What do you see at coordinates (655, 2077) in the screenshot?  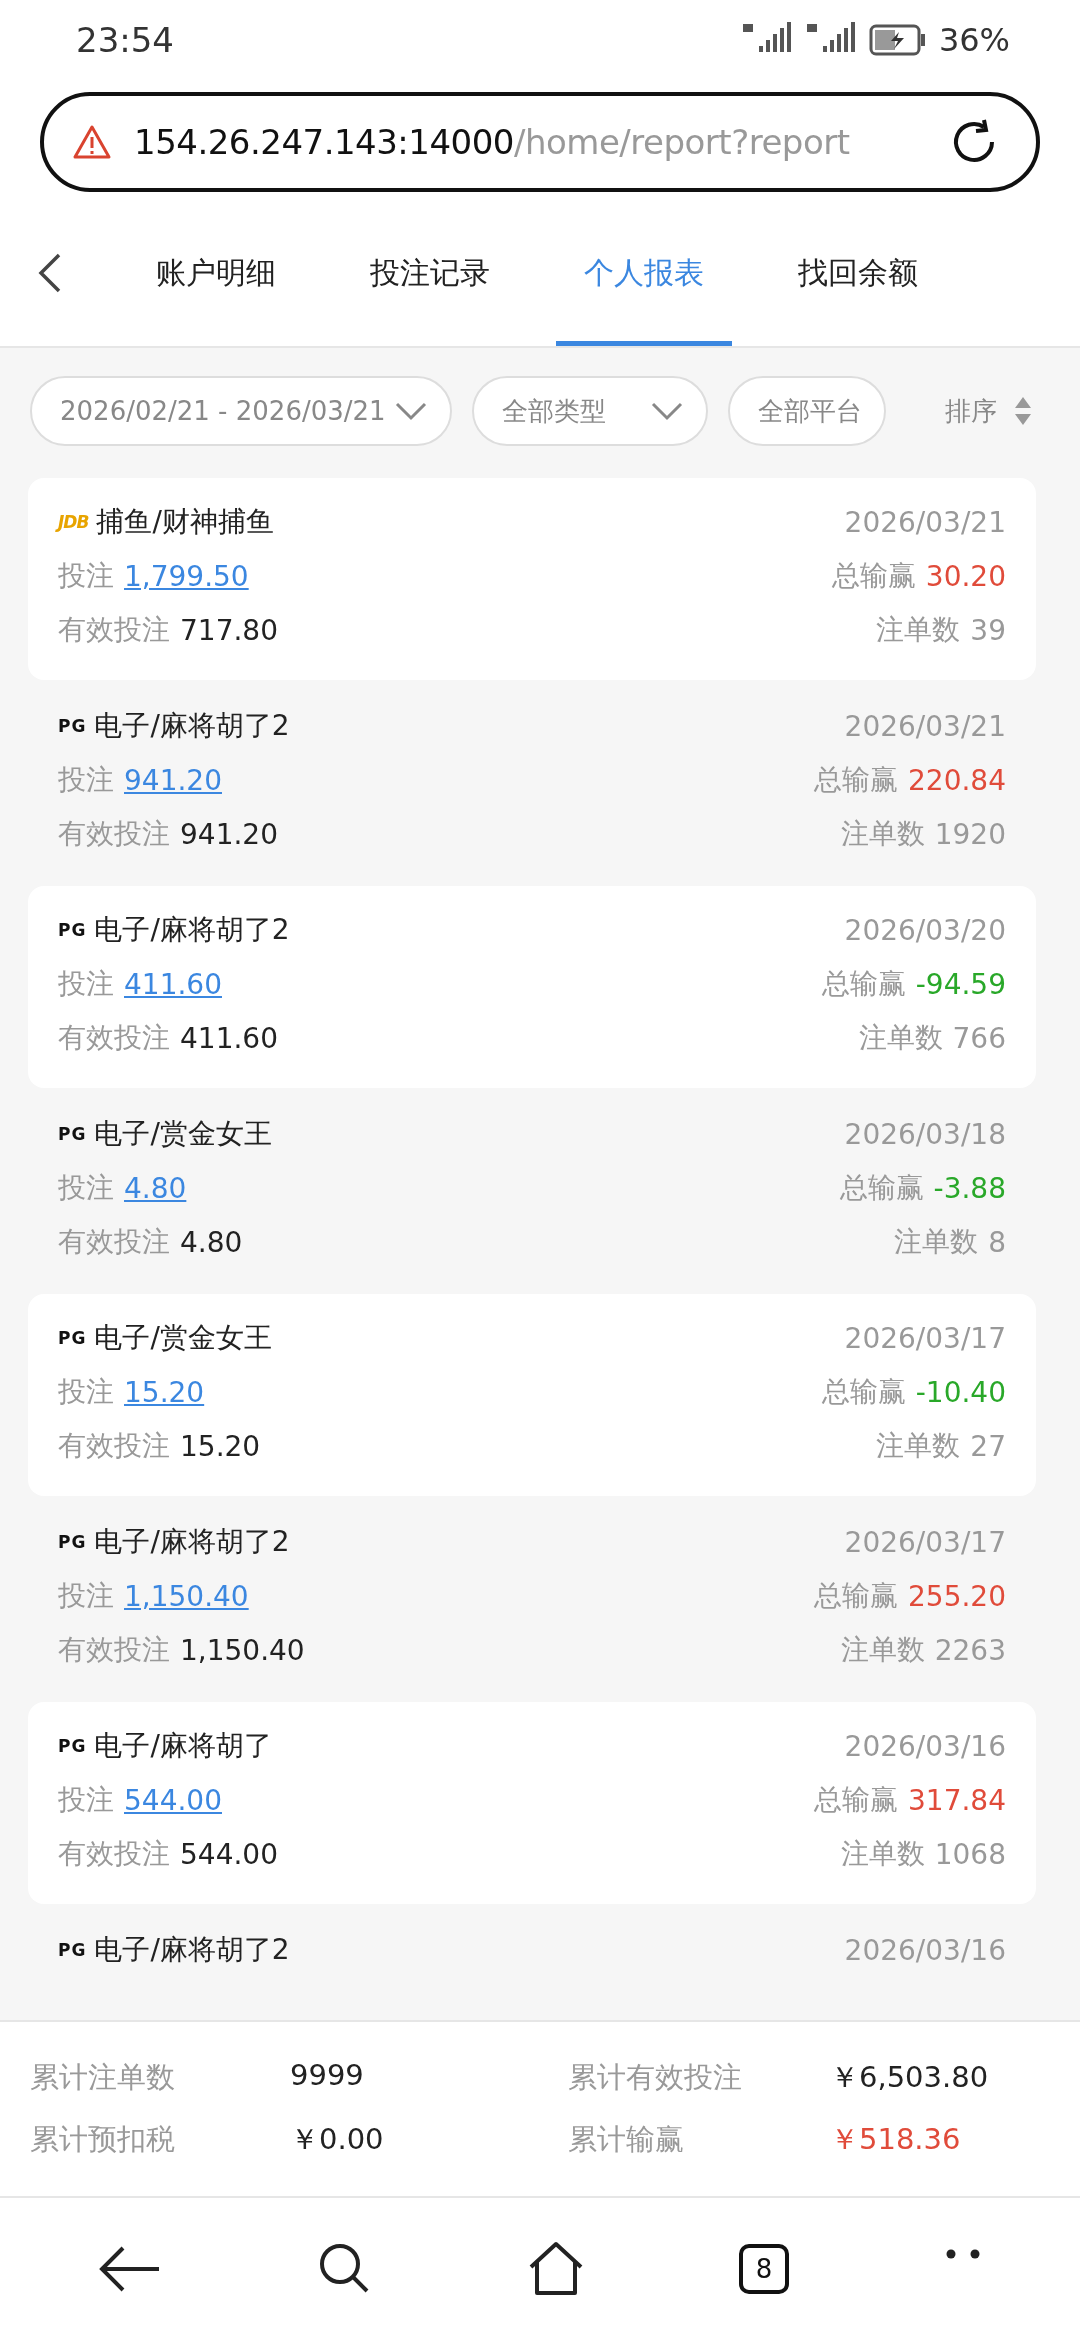 I see `summary-label: 累计有效投注` at bounding box center [655, 2077].